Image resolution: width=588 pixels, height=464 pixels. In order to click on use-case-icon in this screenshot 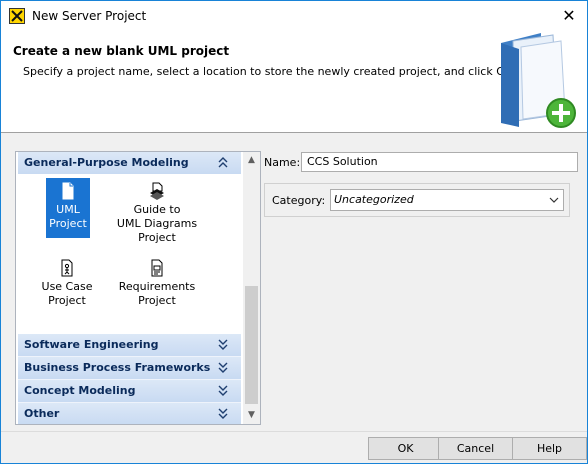, I will do `click(67, 268)`.